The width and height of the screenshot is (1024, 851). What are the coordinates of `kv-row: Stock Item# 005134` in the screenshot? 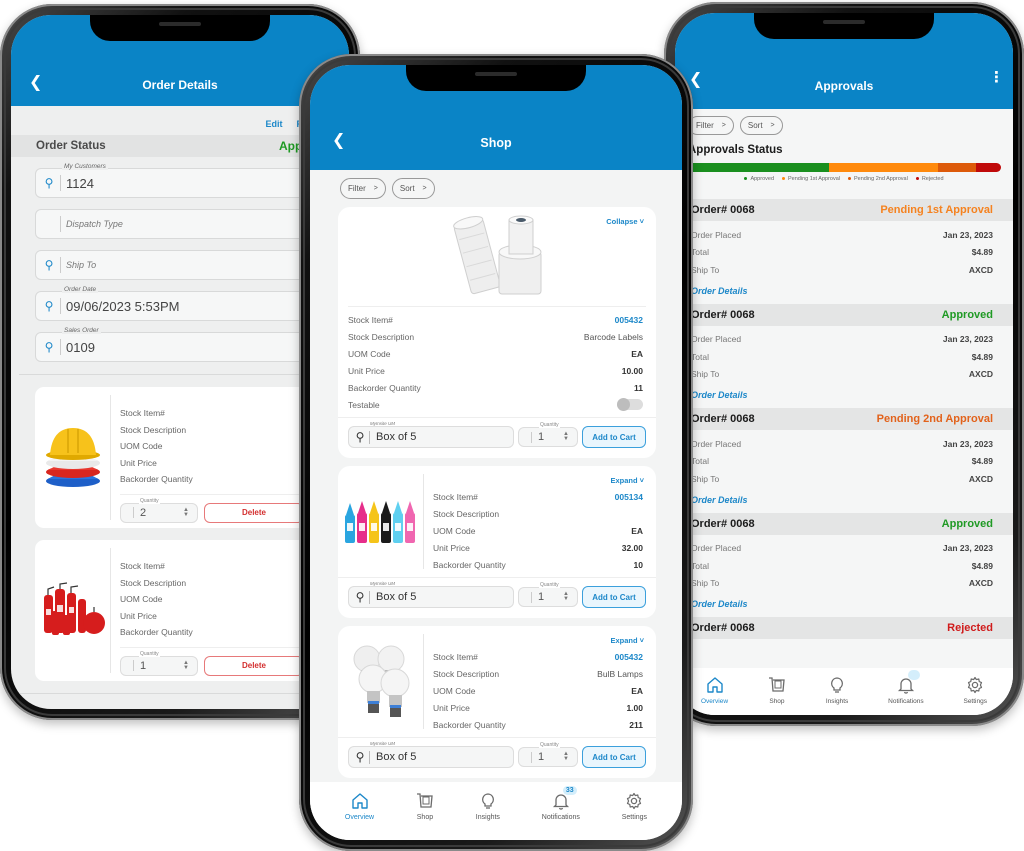 It's located at (538, 496).